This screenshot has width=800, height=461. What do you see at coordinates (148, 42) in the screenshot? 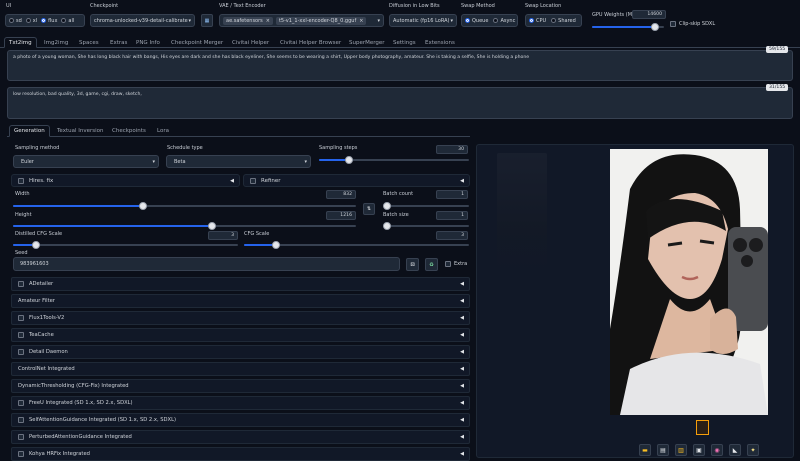
I see `tab-png-info: PNG Info` at bounding box center [148, 42].